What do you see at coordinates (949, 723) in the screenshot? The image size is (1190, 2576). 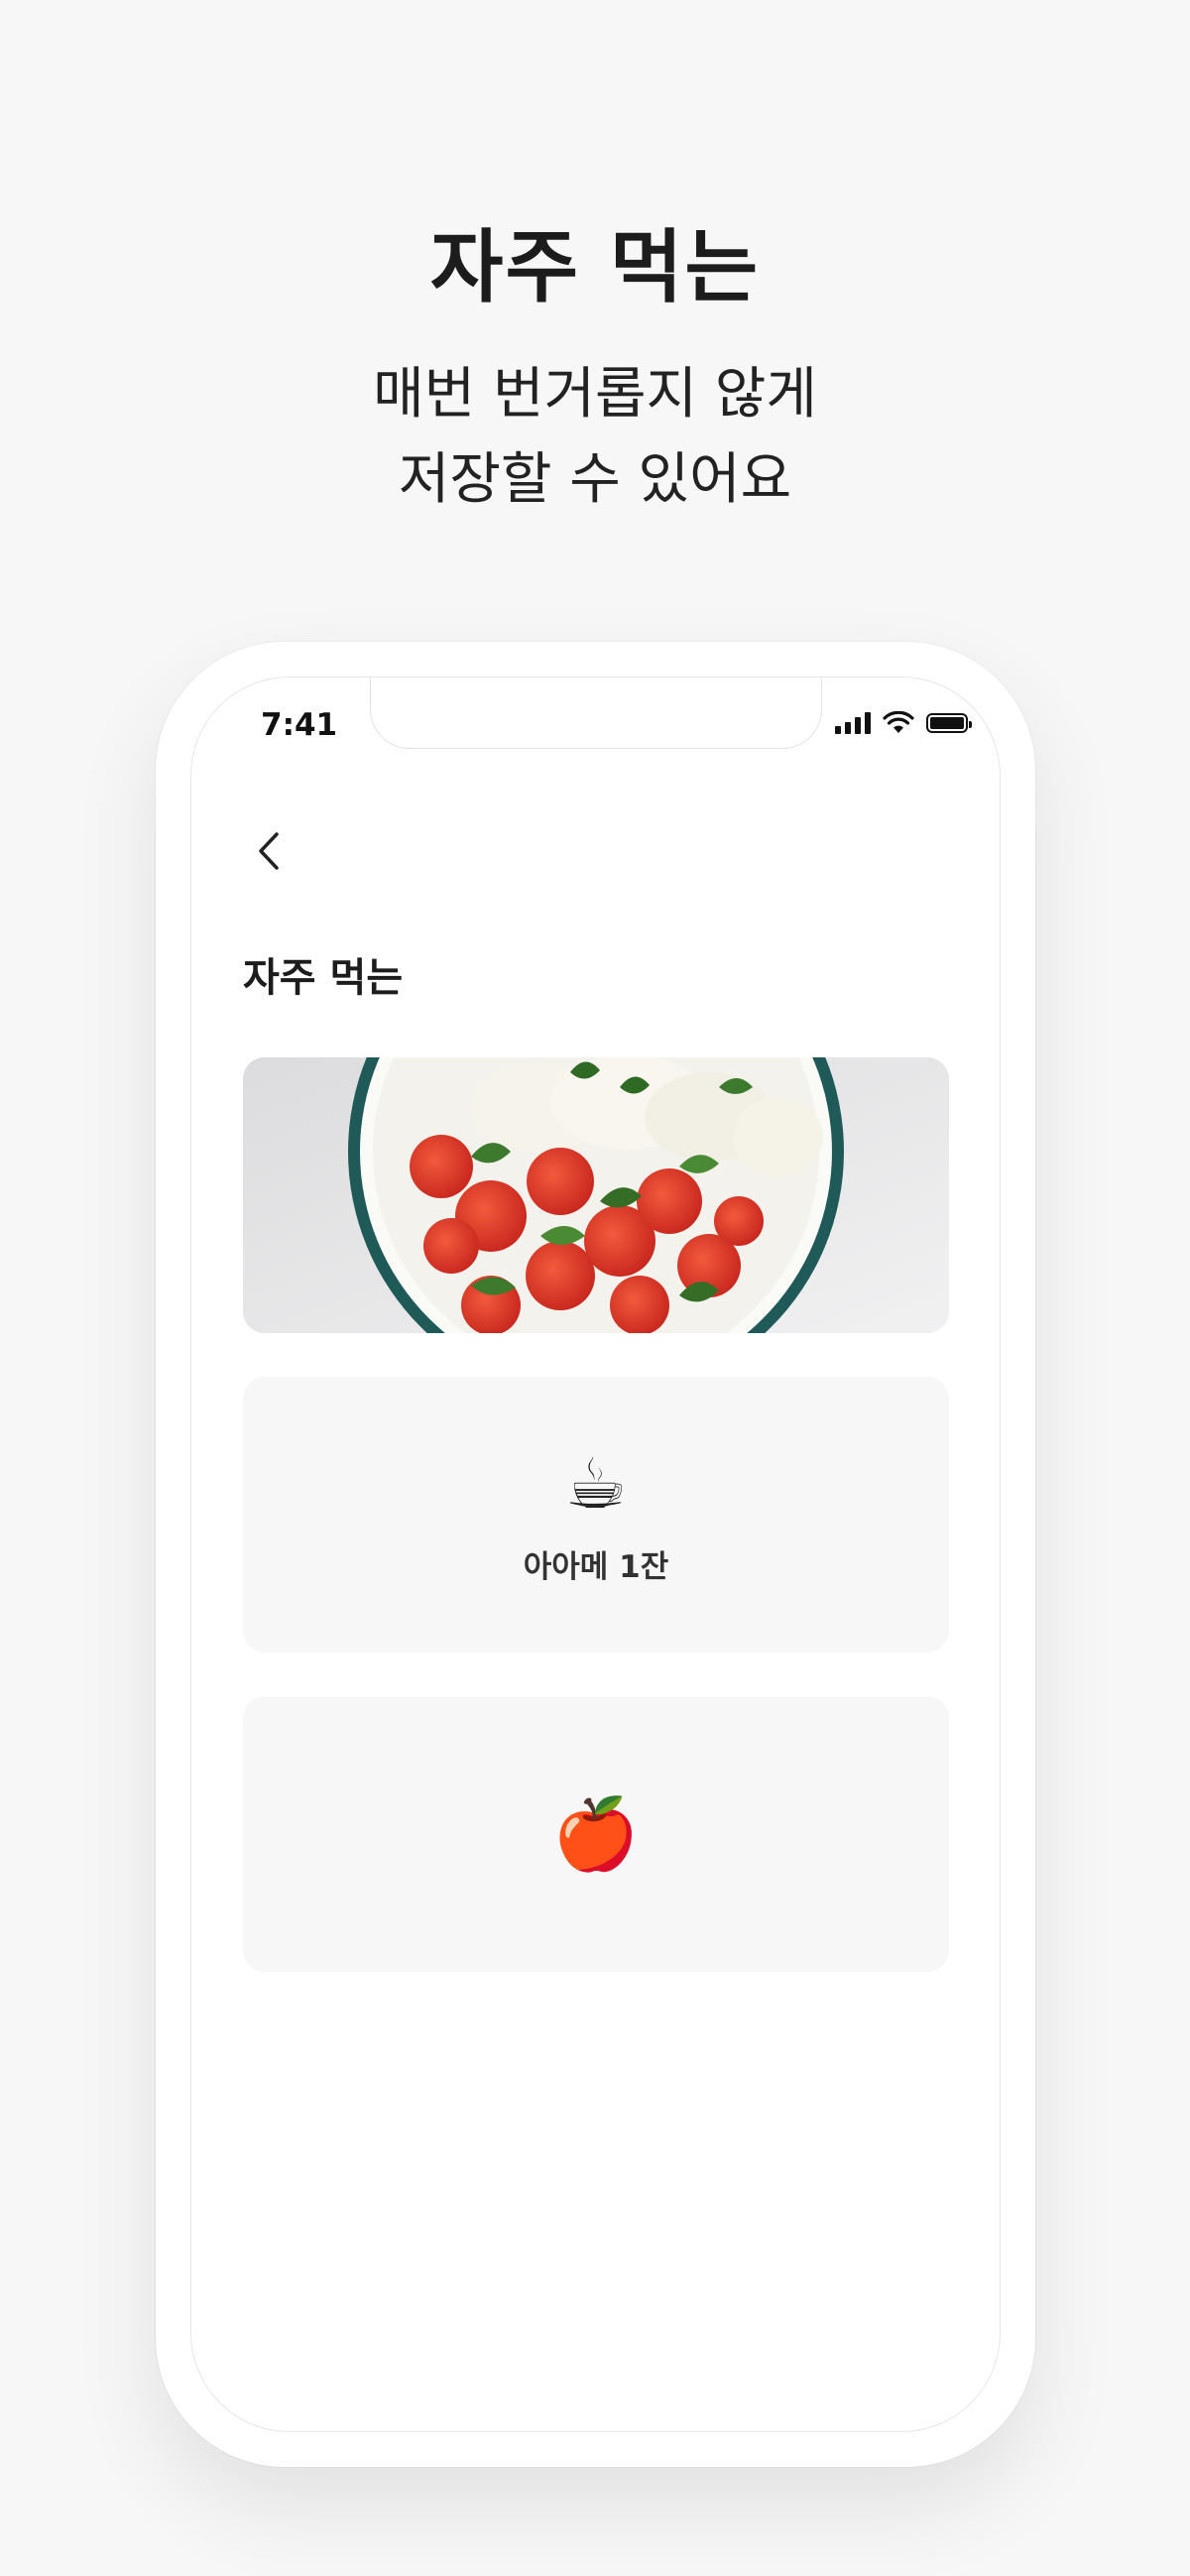 I see `battery-icon` at bounding box center [949, 723].